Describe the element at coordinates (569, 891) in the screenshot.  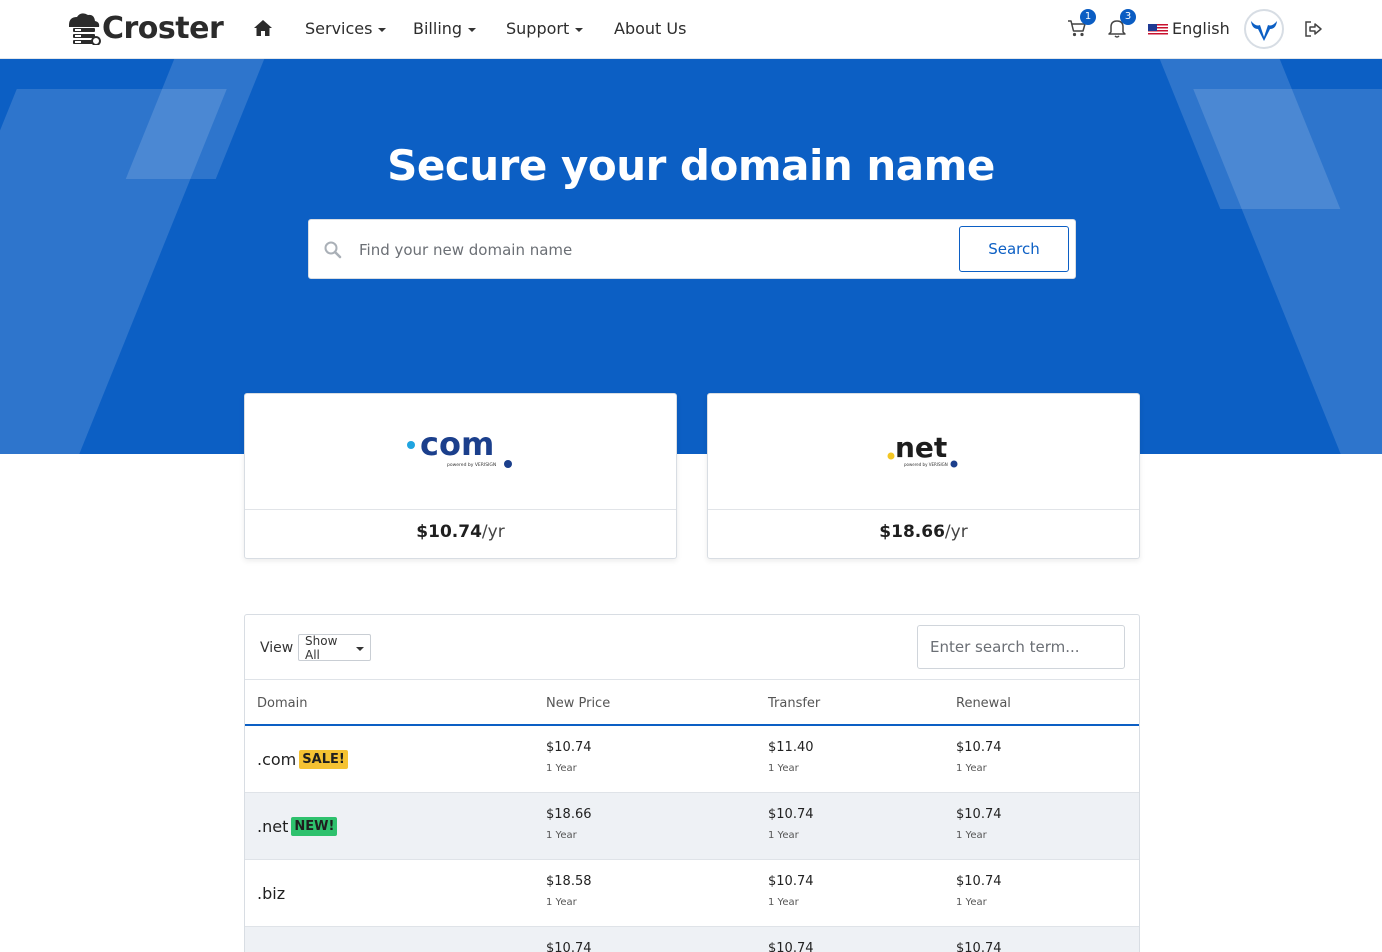
I see `new-price-cell: $18.58 1 Year` at that location.